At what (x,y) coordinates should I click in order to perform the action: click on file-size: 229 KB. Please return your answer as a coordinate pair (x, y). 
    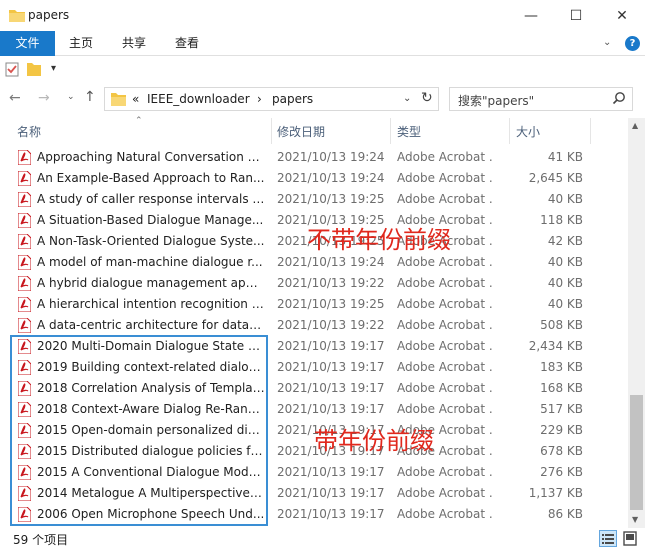
    Looking at the image, I should click on (561, 430).